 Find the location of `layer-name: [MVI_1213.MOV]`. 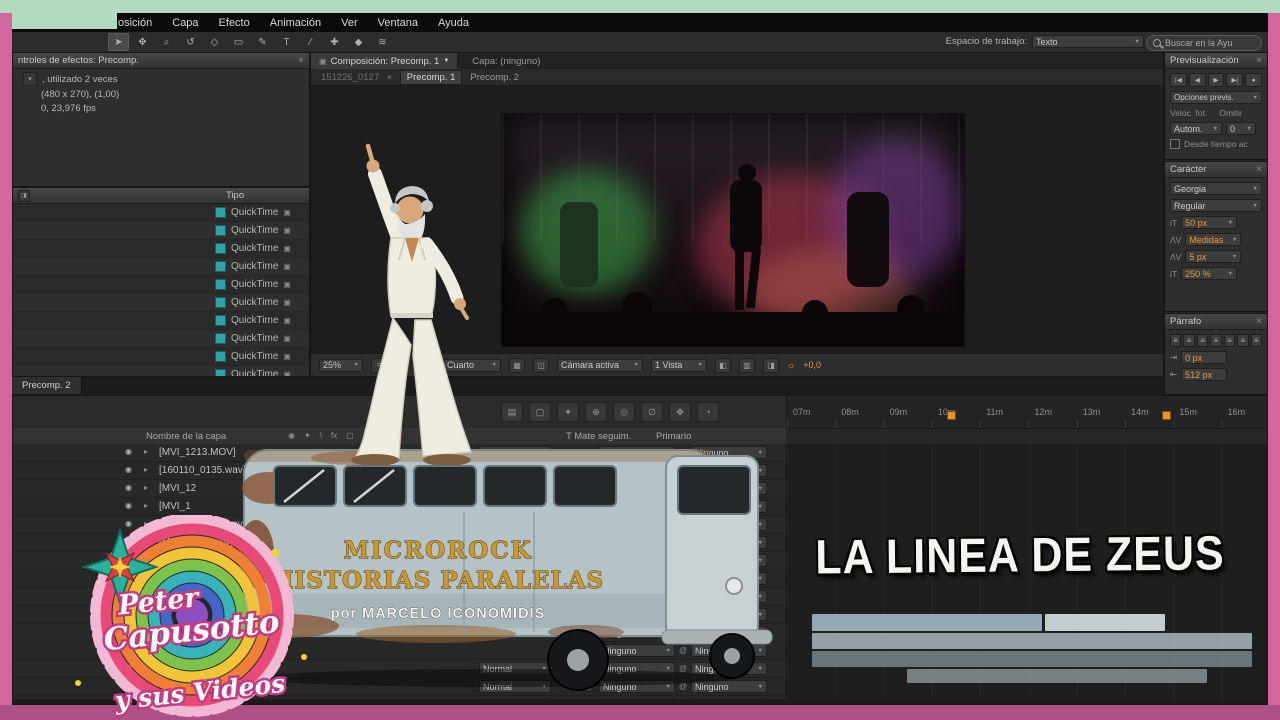

layer-name: [MVI_1213.MOV] is located at coordinates (197, 452).